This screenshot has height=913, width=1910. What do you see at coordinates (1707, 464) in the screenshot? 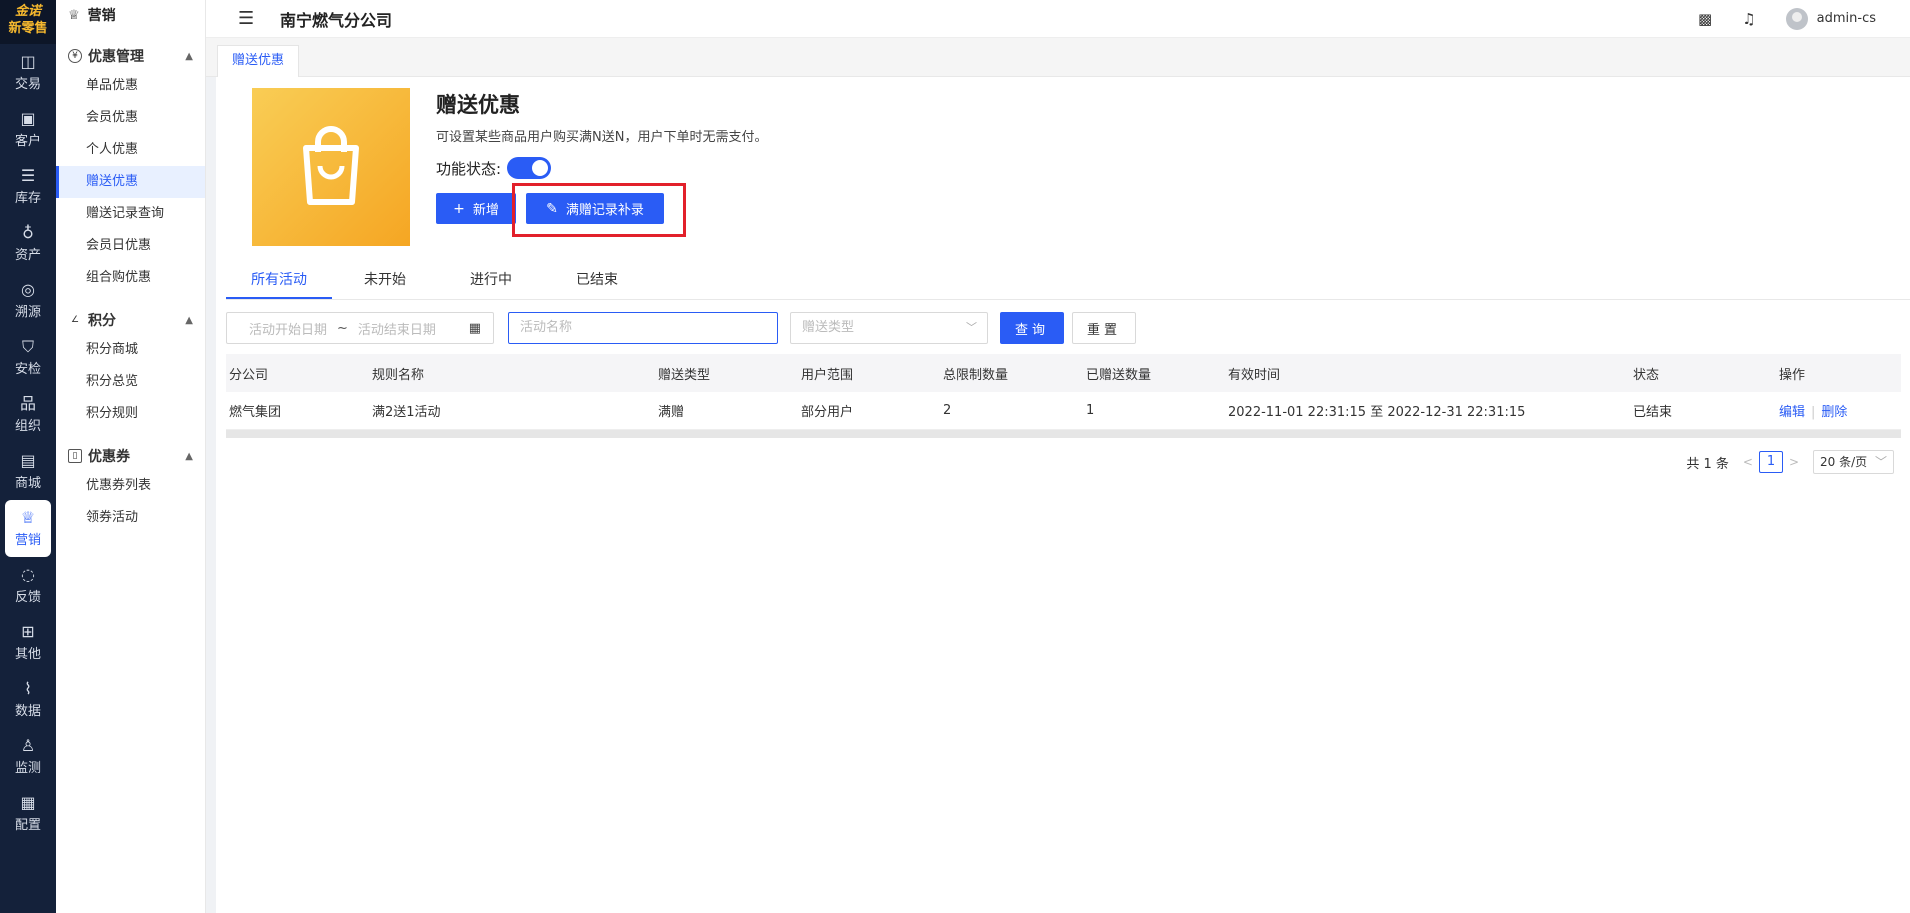
I see `total-count: 共 1 条` at bounding box center [1707, 464].